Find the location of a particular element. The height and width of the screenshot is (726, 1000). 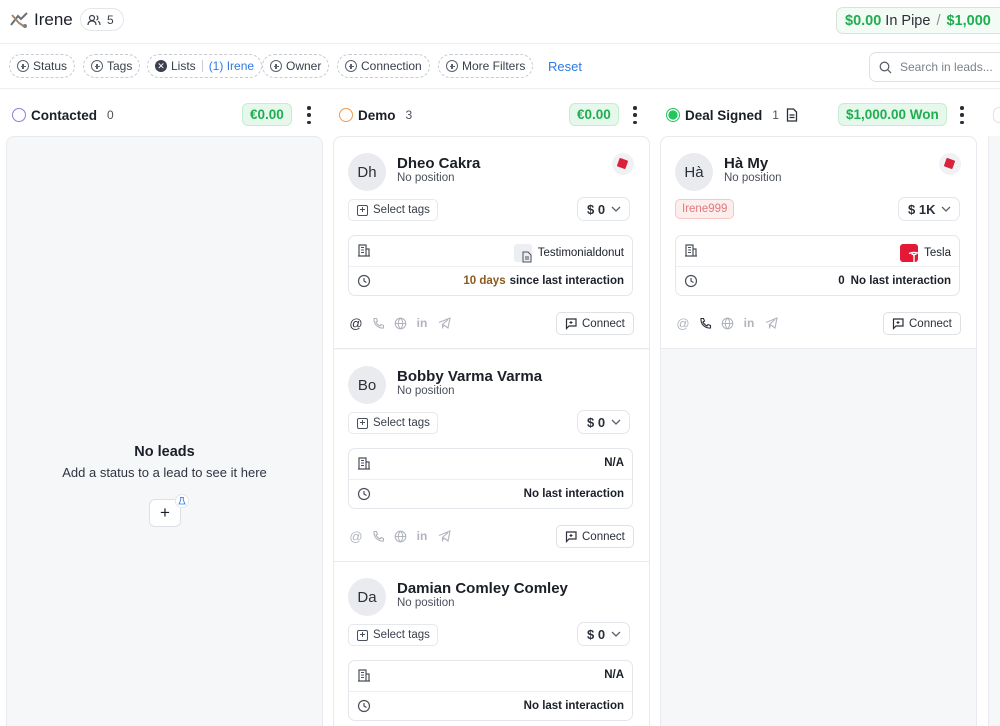

divider is located at coordinates (202, 66).